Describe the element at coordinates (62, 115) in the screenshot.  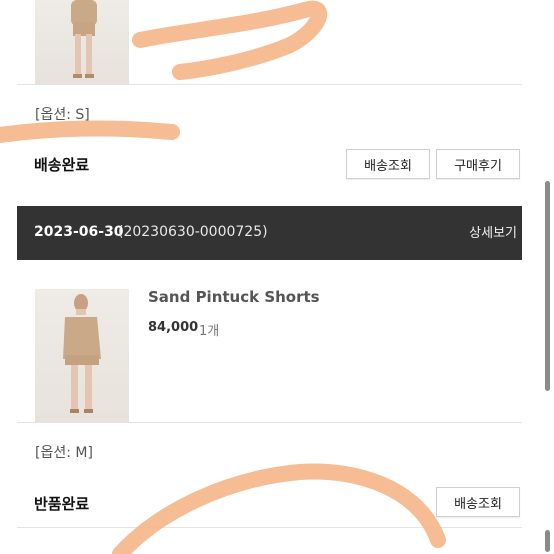
I see `option-label: [옵션: S]` at that location.